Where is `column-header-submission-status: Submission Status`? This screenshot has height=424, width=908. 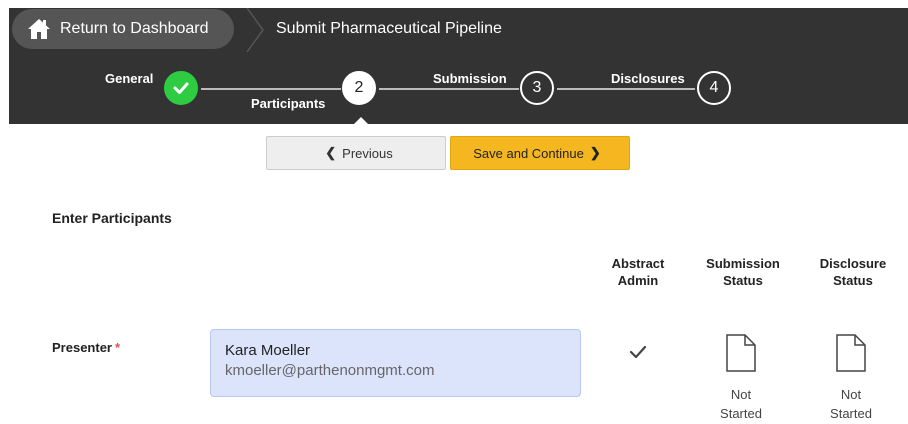 column-header-submission-status: Submission Status is located at coordinates (743, 272).